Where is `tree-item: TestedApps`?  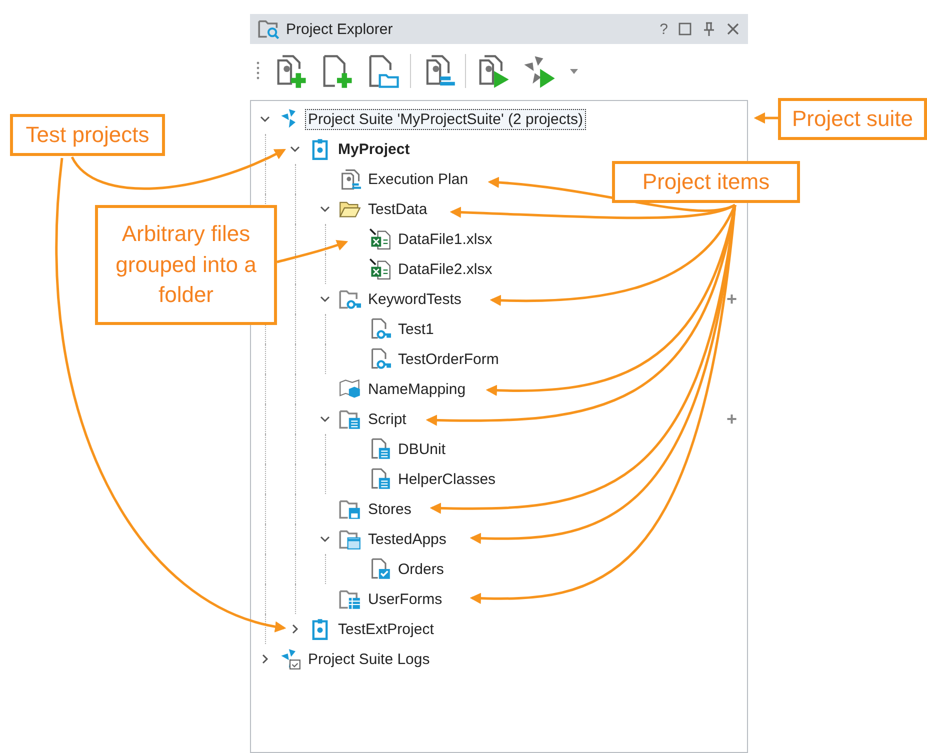
tree-item: TestedApps is located at coordinates (407, 539).